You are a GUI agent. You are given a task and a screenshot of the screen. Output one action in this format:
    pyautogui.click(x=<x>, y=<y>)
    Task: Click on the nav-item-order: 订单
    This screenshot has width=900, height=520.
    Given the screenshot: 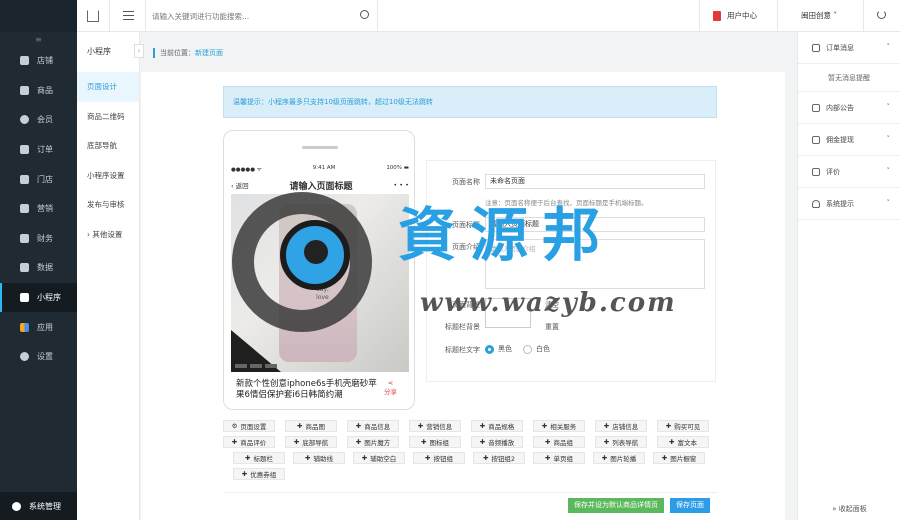 What is the action you would take?
    pyautogui.click(x=38, y=150)
    